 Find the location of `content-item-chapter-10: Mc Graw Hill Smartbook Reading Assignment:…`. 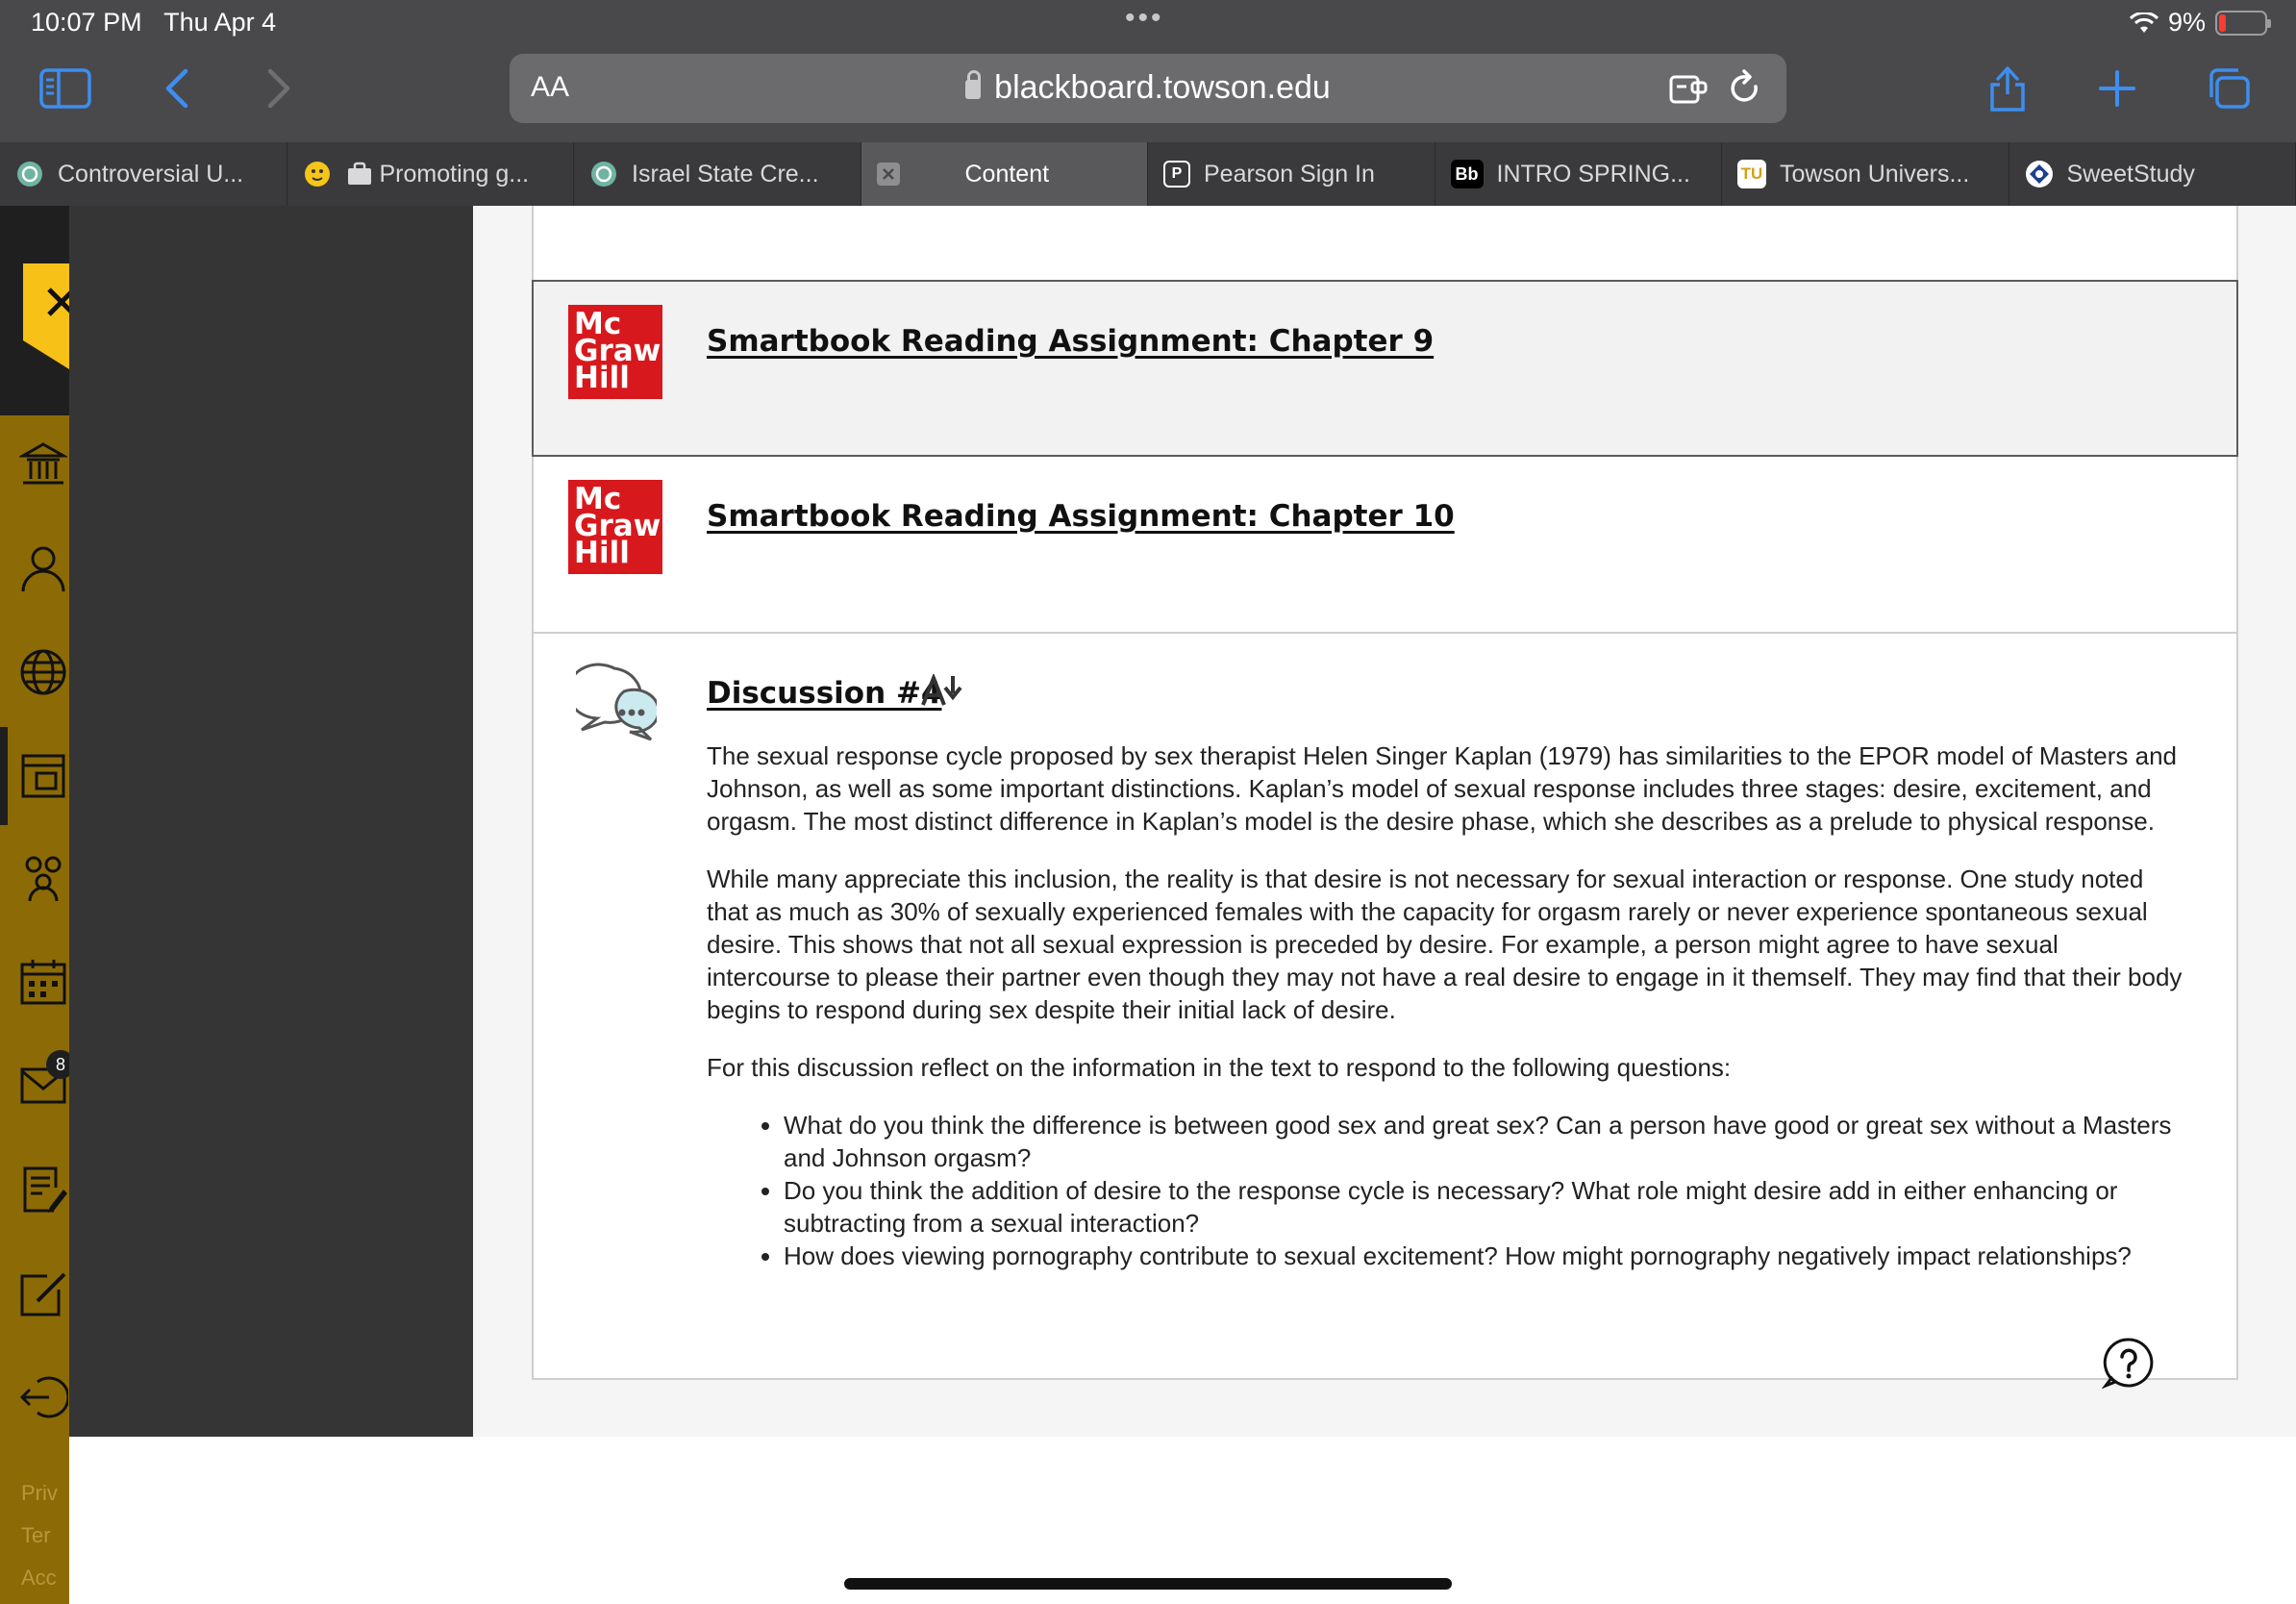

content-item-chapter-10: Mc Graw Hill Smartbook Reading Assignment:… is located at coordinates (1385, 545).